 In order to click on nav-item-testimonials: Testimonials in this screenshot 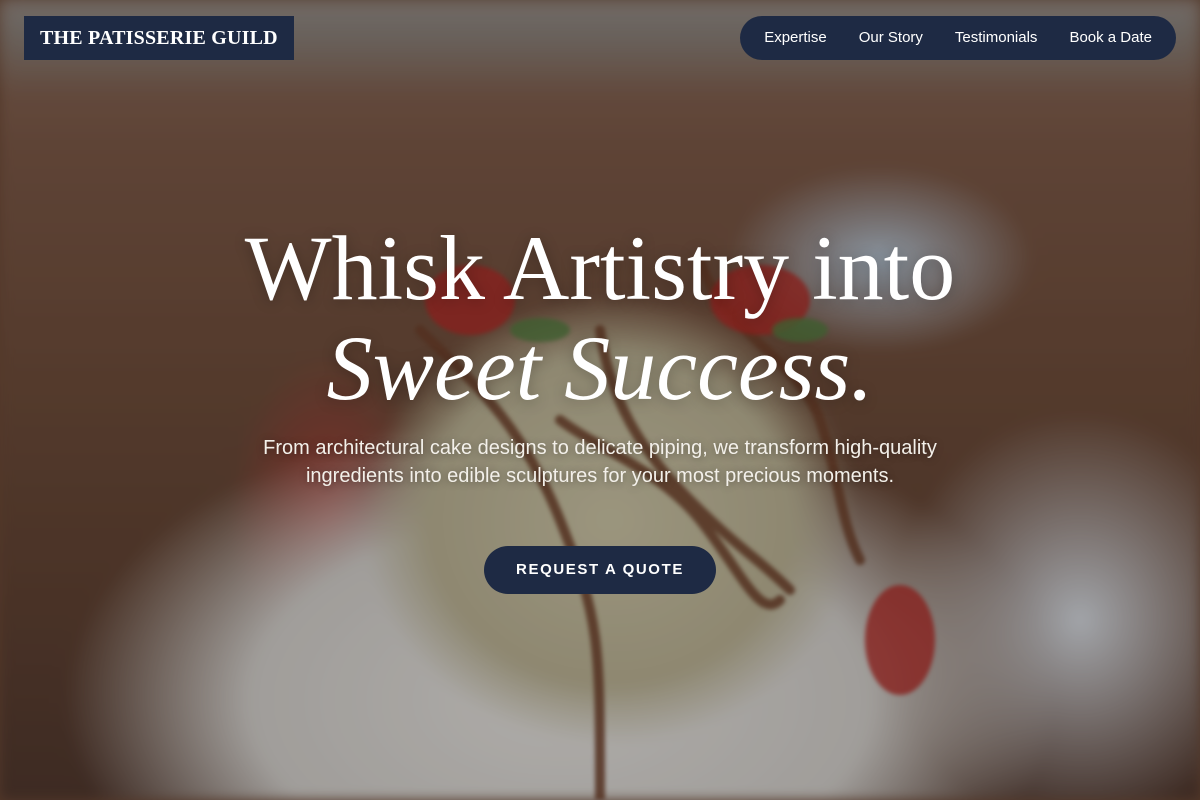, I will do `click(996, 38)`.